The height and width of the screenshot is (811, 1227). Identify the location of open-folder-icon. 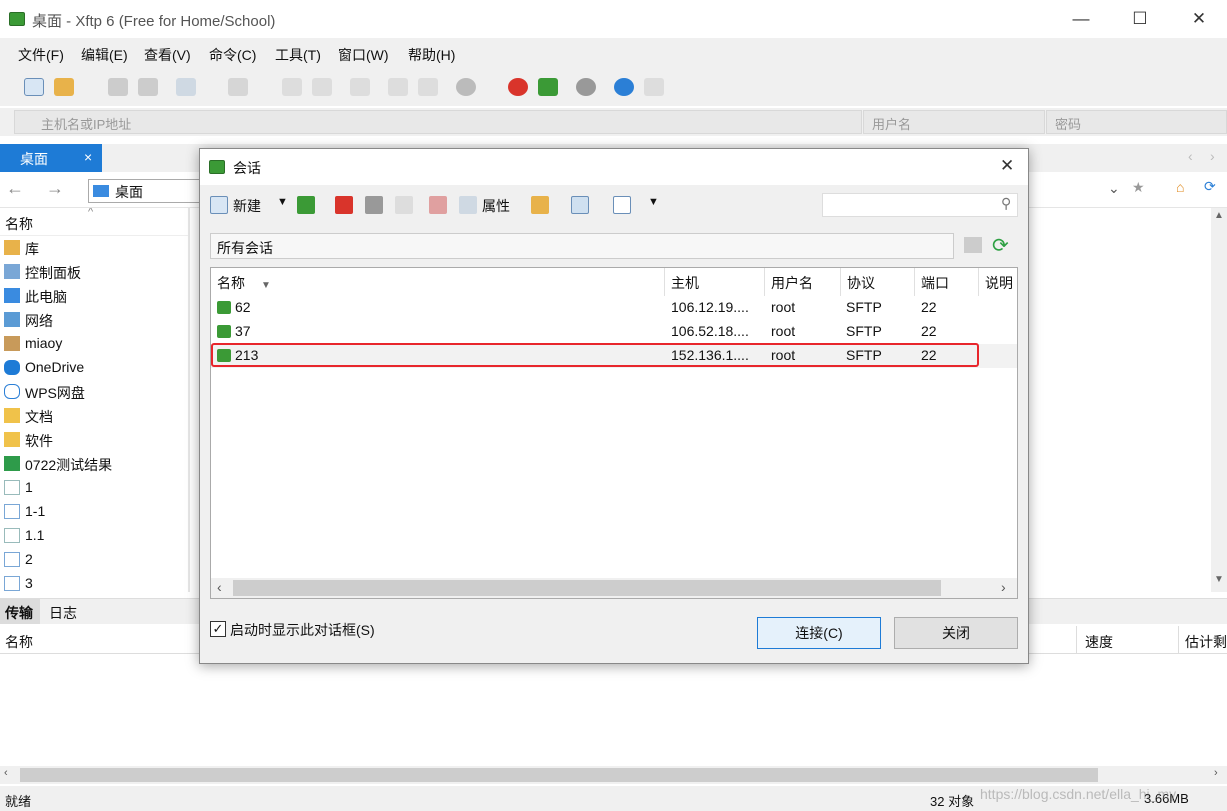
(64, 87).